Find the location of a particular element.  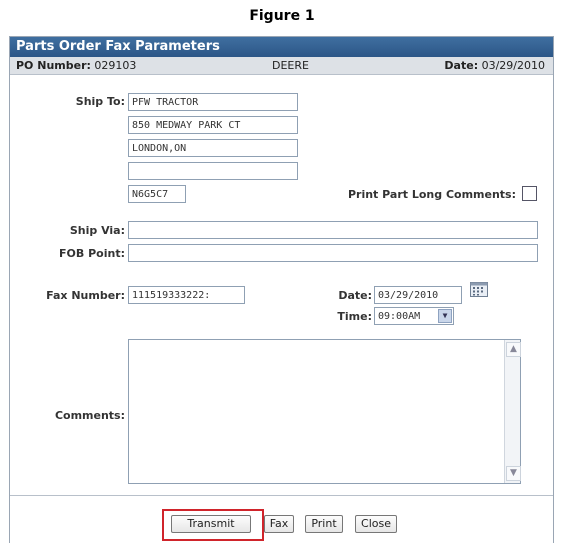

calendar-icon is located at coordinates (479, 289).